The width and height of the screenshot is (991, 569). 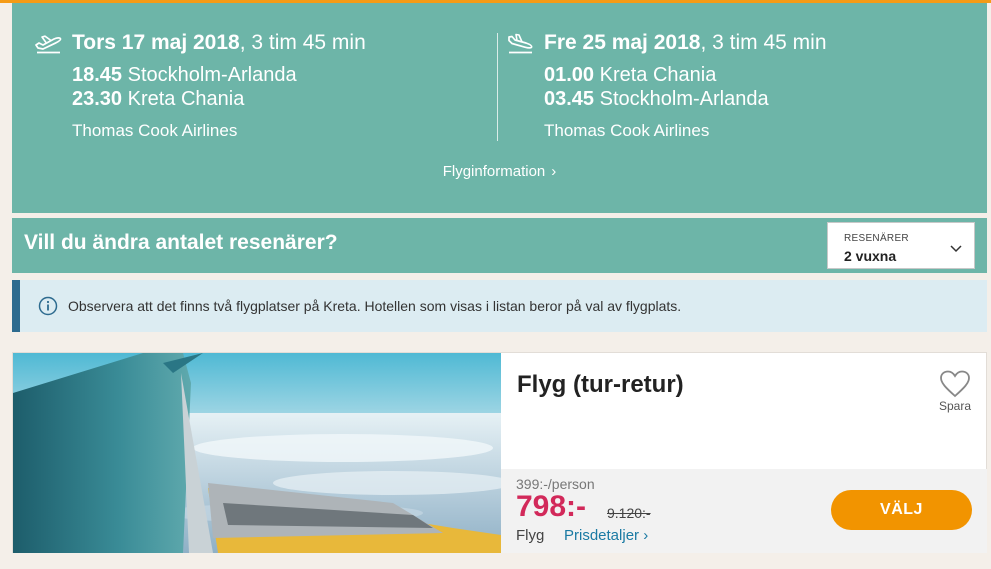 What do you see at coordinates (955, 384) in the screenshot?
I see `heart-icon` at bounding box center [955, 384].